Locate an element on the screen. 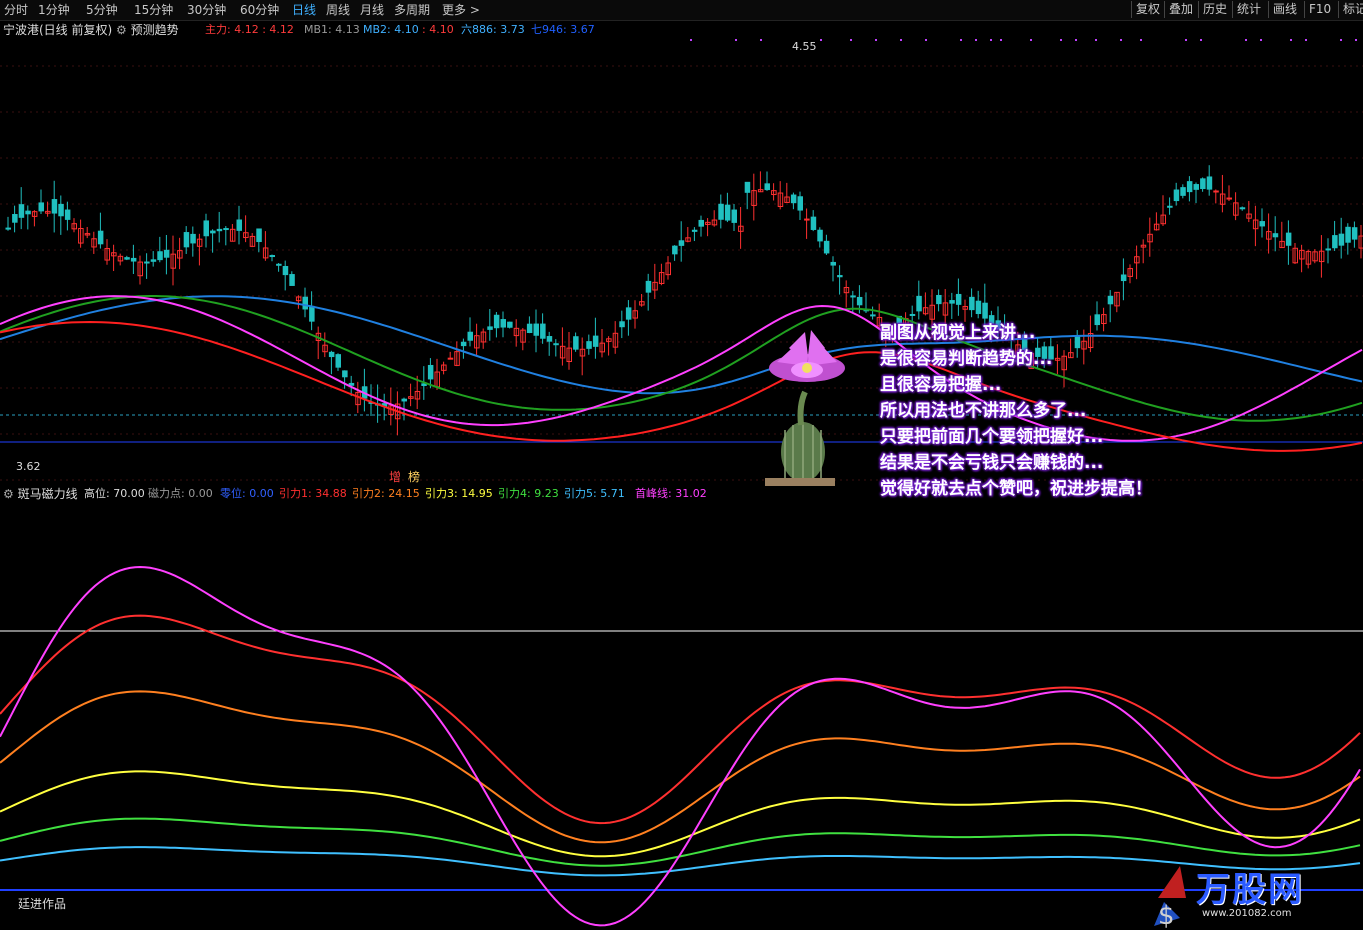 The image size is (1363, 930). low-price-label: 3.62 is located at coordinates (28, 466).